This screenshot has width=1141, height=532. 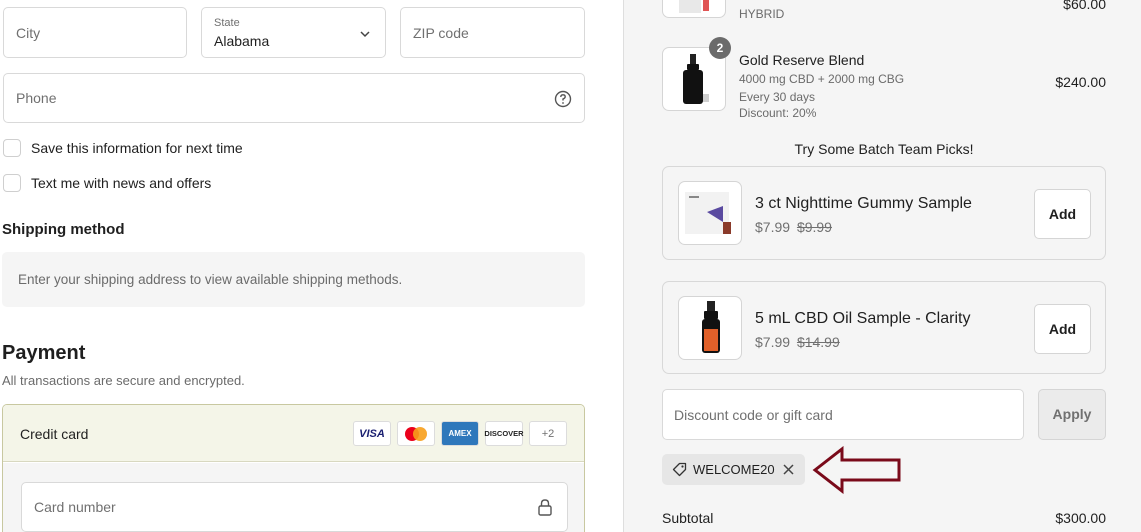 I want to click on credit-card-fields: Card number, so click(x=293, y=497).